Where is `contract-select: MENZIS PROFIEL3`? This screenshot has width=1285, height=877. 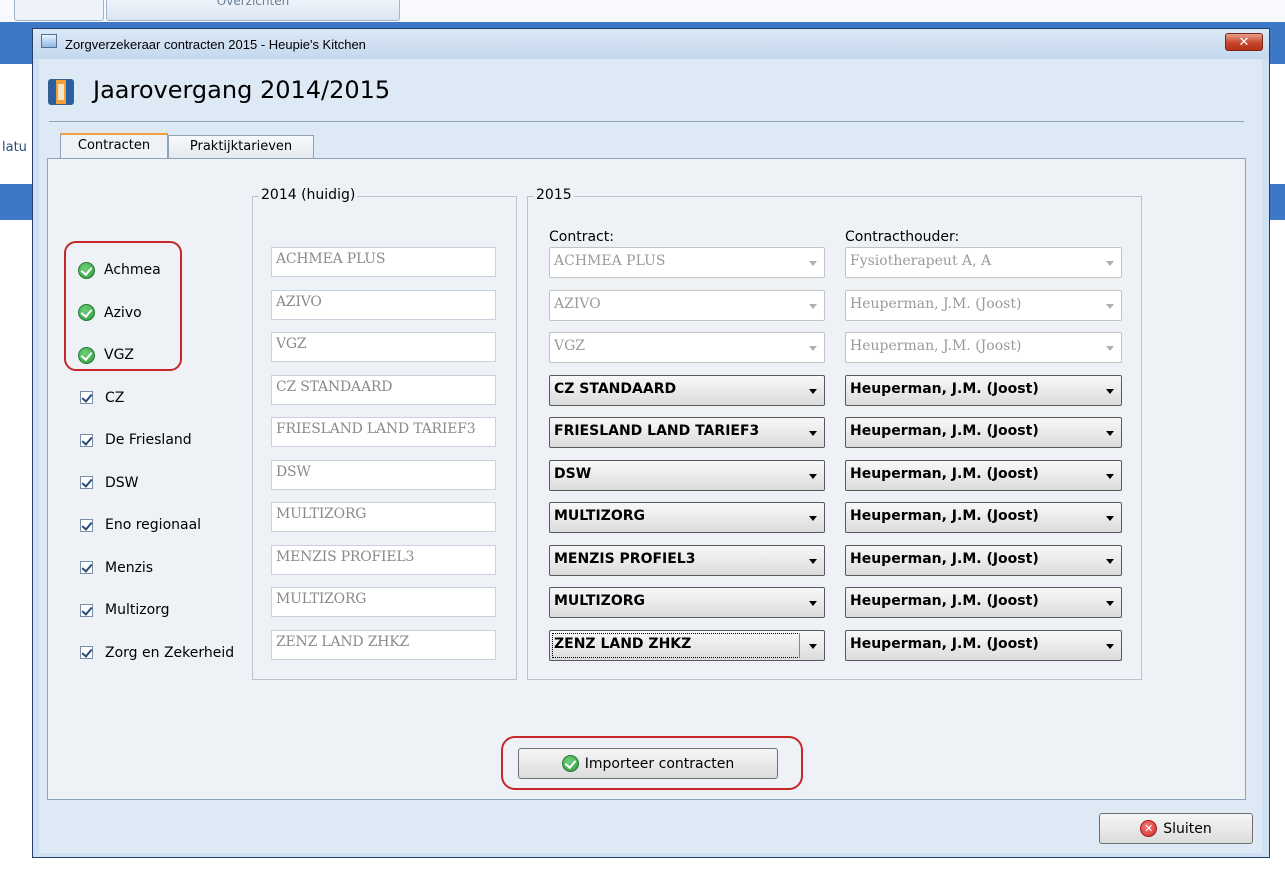
contract-select: MENZIS PROFIEL3 is located at coordinates (687, 560).